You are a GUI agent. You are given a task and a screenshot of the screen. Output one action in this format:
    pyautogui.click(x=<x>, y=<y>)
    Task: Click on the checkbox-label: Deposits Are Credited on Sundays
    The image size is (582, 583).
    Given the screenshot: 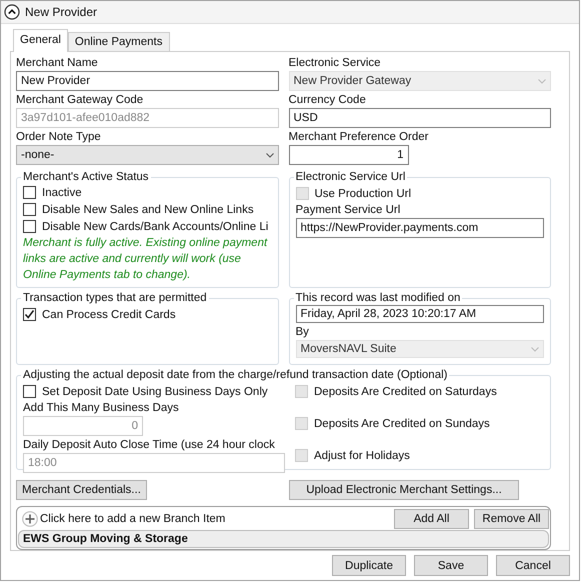 What is the action you would take?
    pyautogui.click(x=402, y=424)
    